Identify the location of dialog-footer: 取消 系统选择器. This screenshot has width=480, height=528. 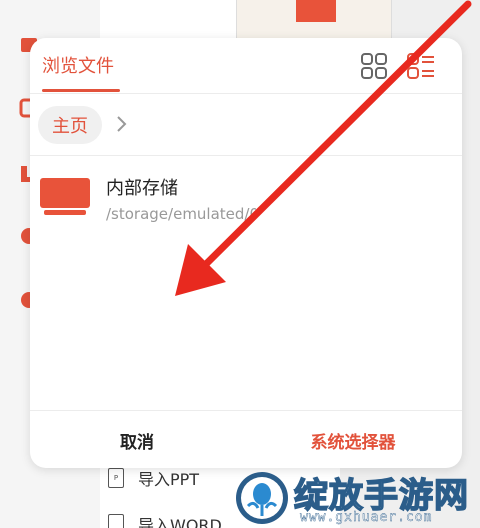
(246, 439).